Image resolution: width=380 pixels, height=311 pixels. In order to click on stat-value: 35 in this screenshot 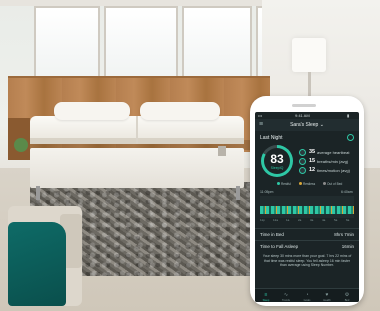, I will do `click(312, 152)`.